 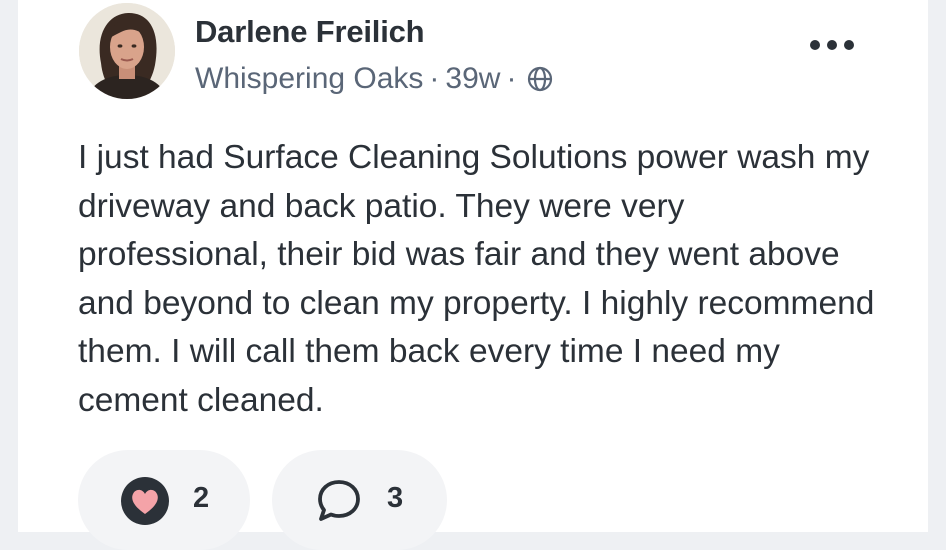 I want to click on more-options-button, so click(x=832, y=45).